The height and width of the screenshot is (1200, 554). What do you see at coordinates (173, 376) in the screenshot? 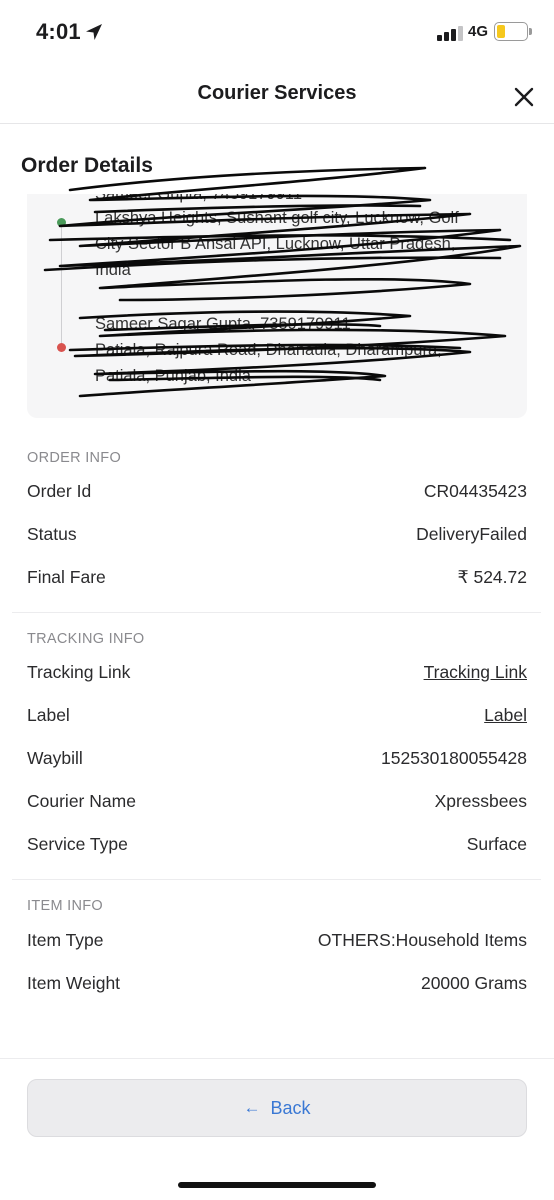
I see `drop-address-line-2: Patiala, Punjab, India` at bounding box center [173, 376].